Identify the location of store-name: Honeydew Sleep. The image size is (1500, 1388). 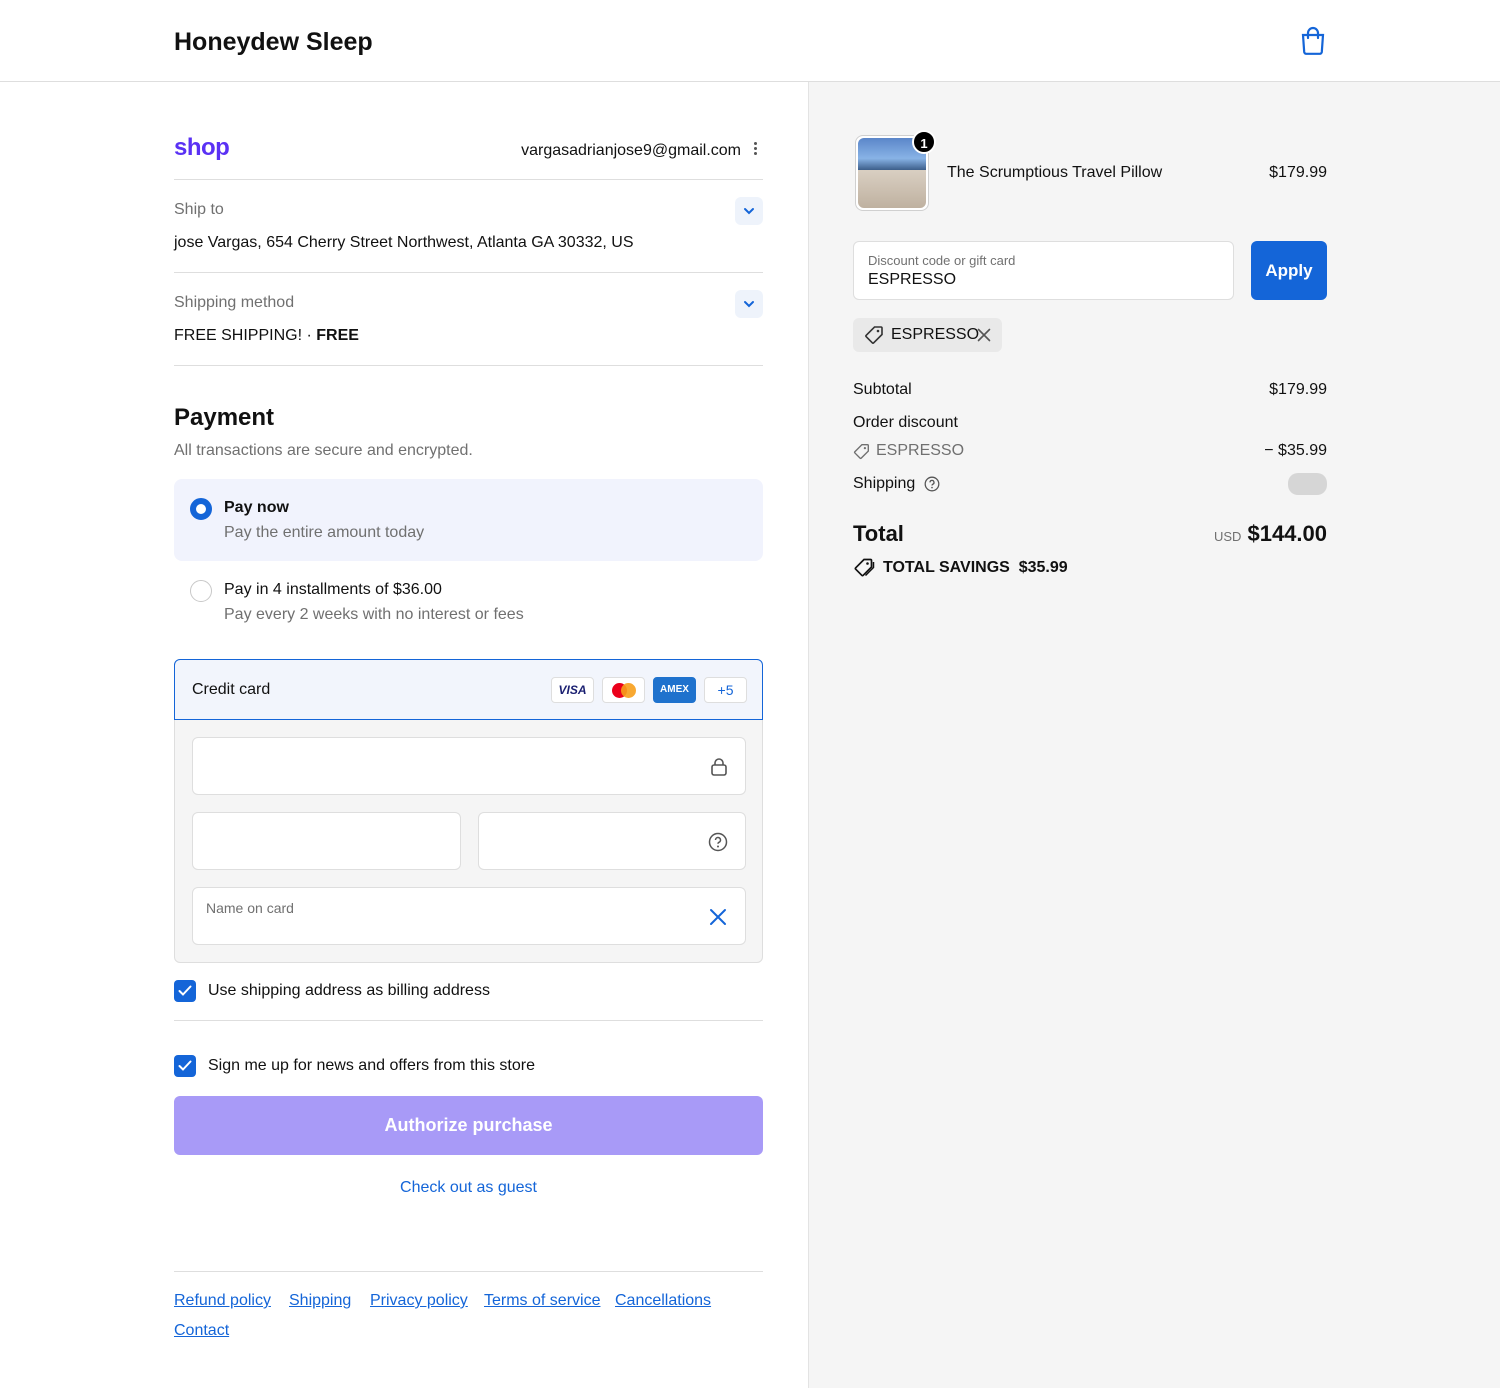
(273, 42).